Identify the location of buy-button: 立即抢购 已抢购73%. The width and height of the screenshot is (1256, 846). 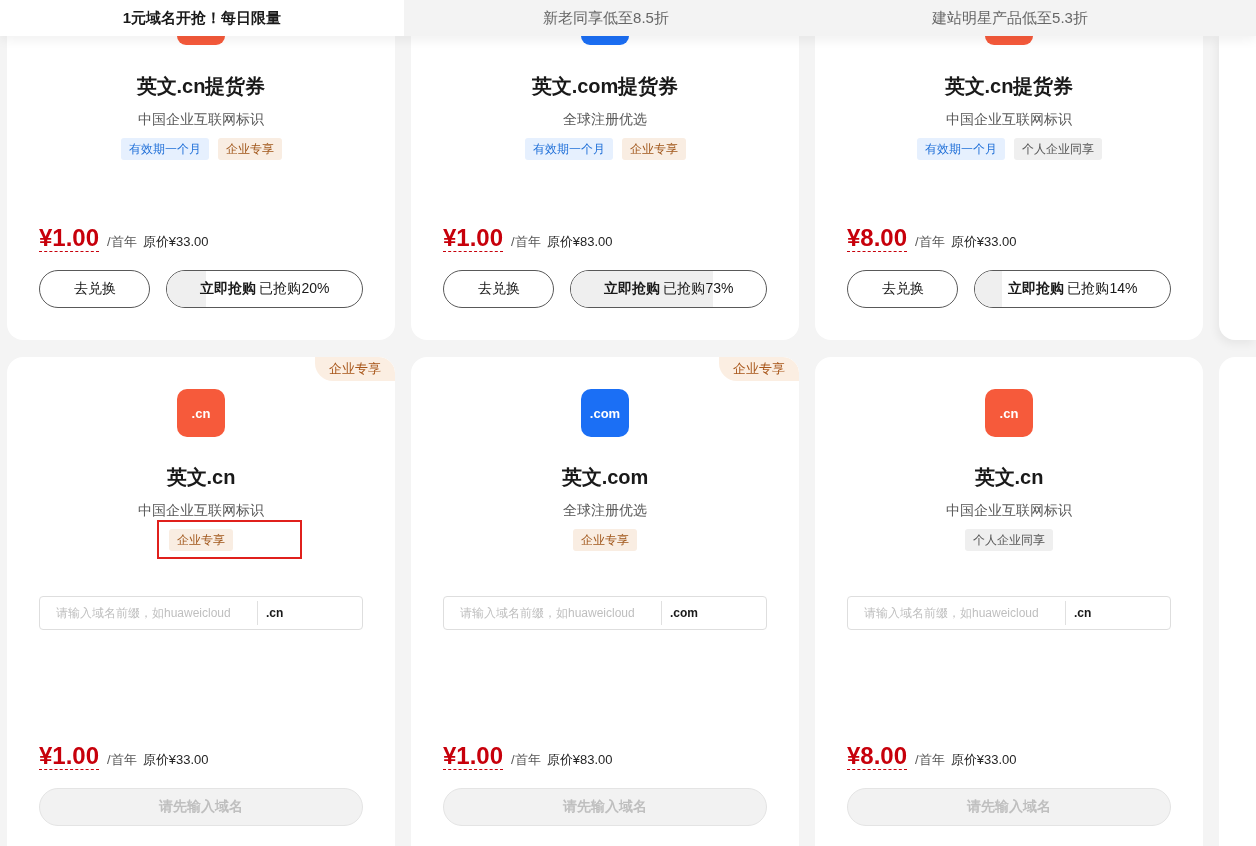
(668, 289).